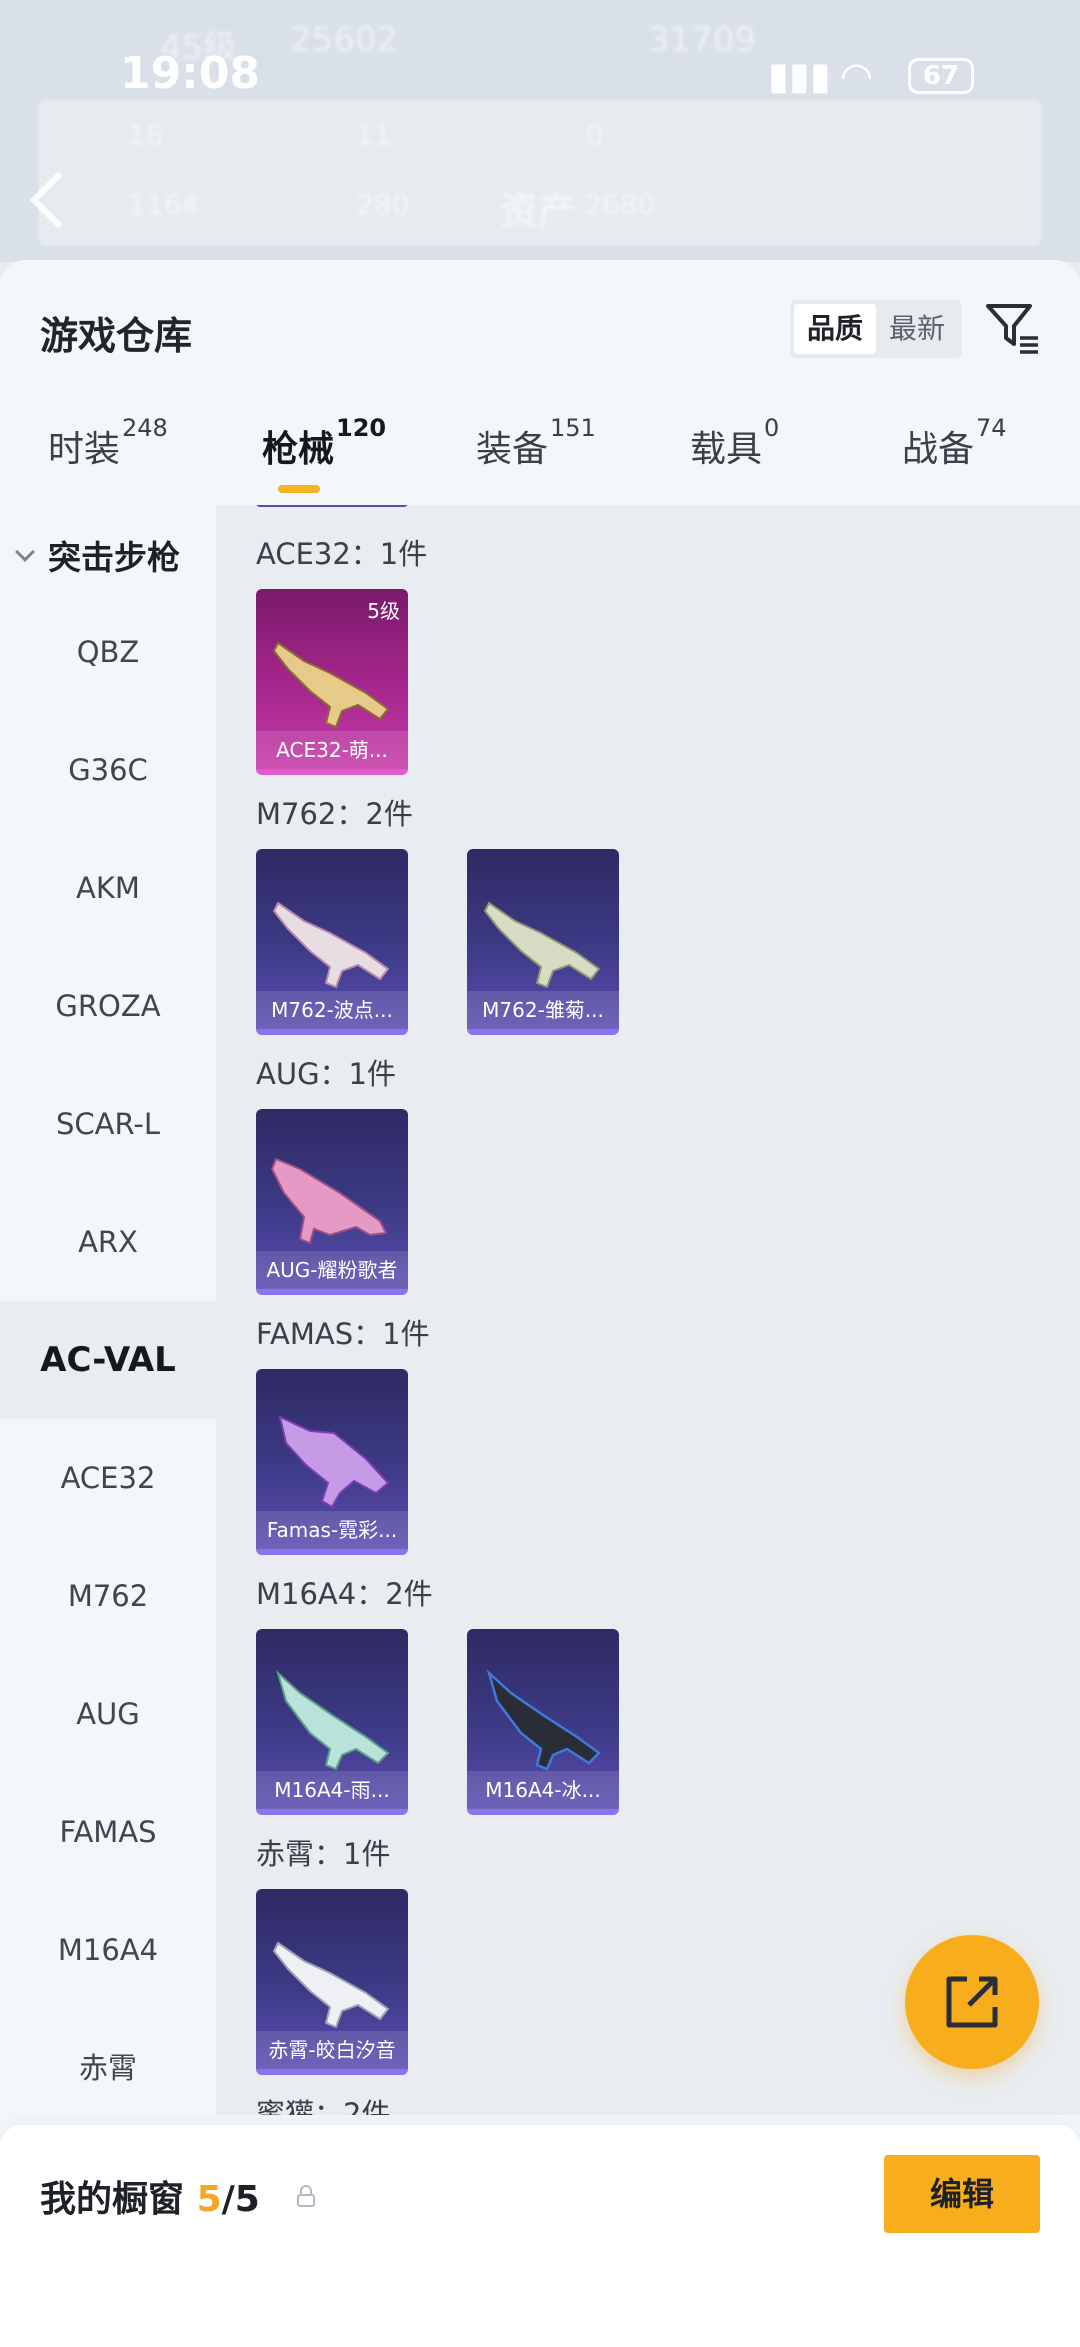 This screenshot has height=2347, width=1080. I want to click on sort-option-quality: 品质, so click(835, 329).